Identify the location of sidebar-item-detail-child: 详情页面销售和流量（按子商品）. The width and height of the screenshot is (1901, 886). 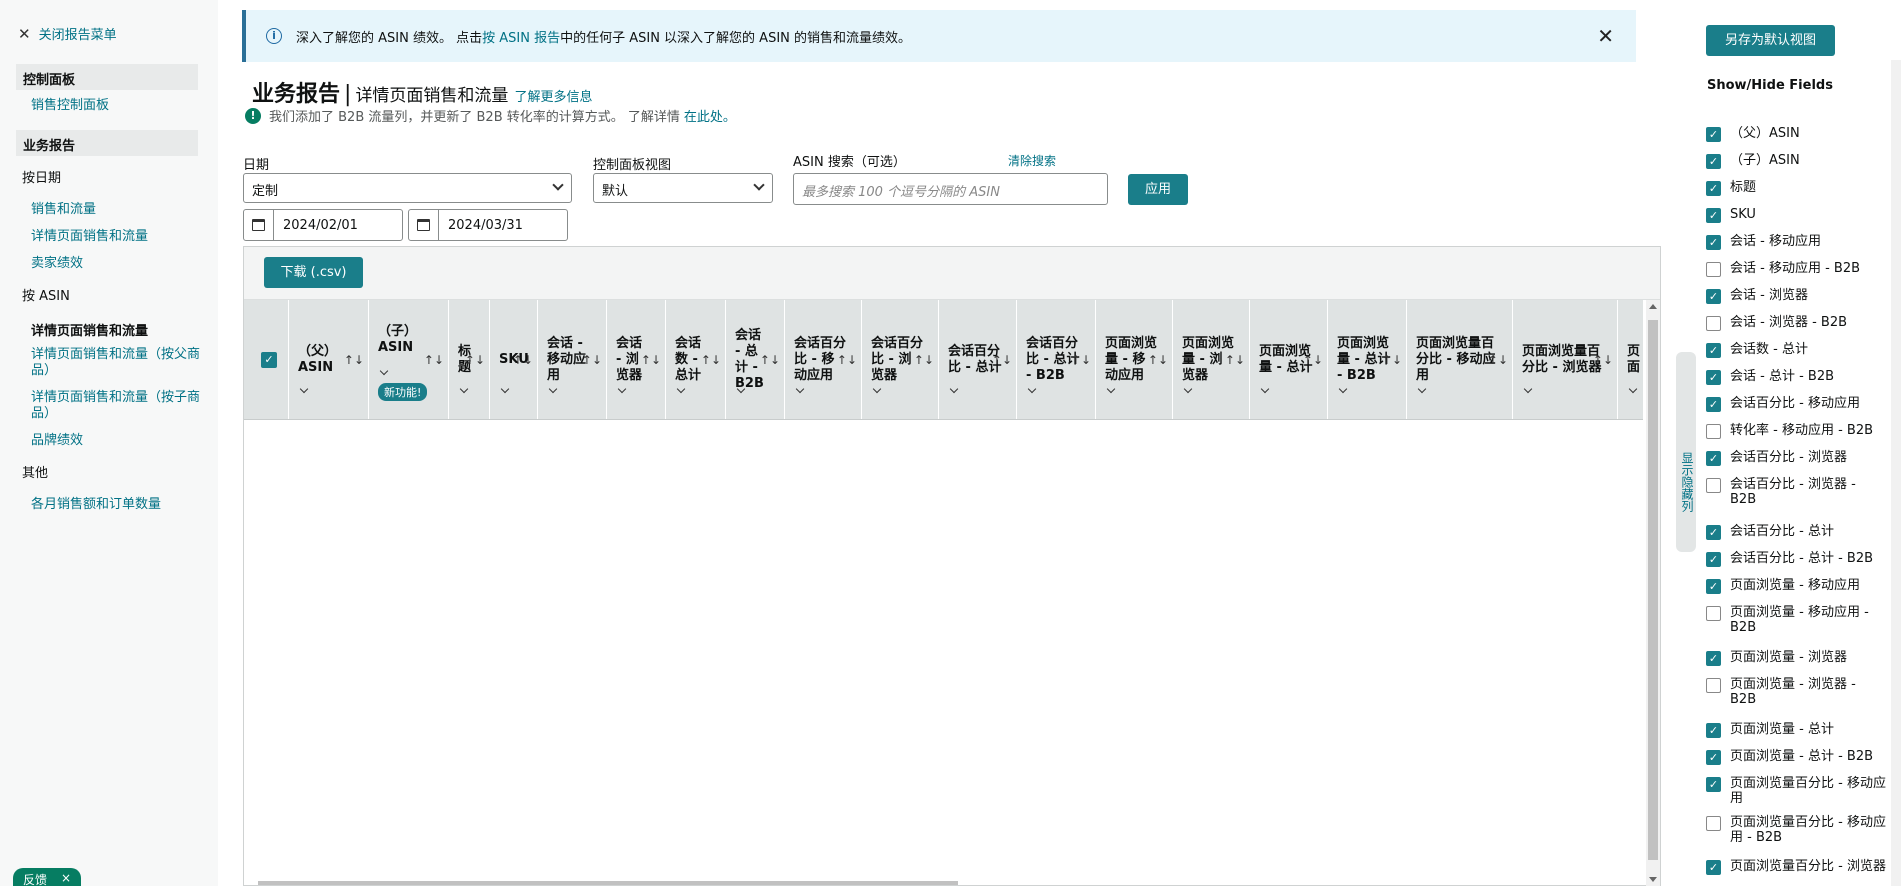
(116, 406).